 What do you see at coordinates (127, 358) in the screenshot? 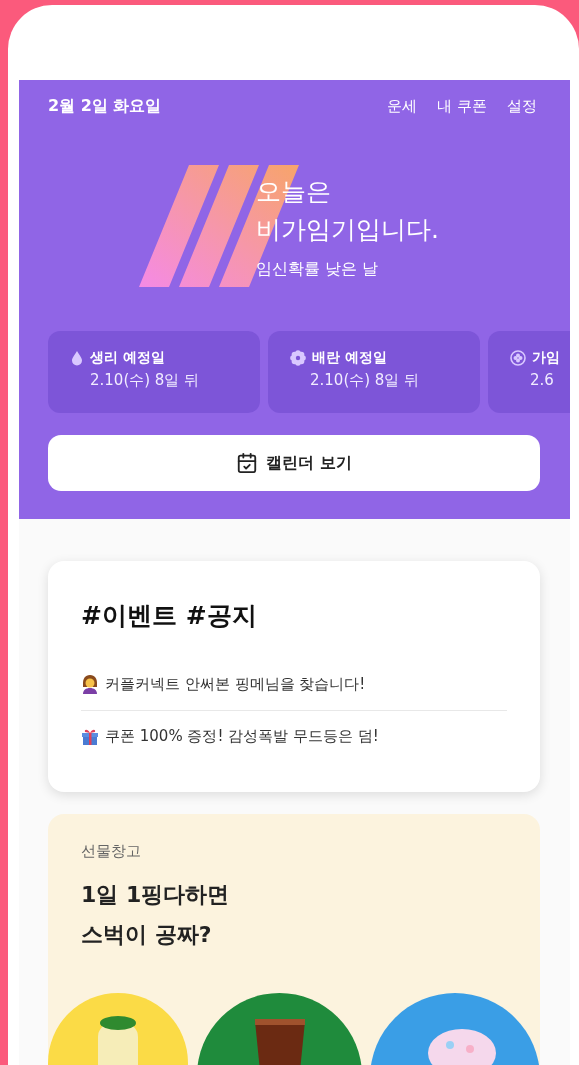
I see `card-label: 생리 예정일` at bounding box center [127, 358].